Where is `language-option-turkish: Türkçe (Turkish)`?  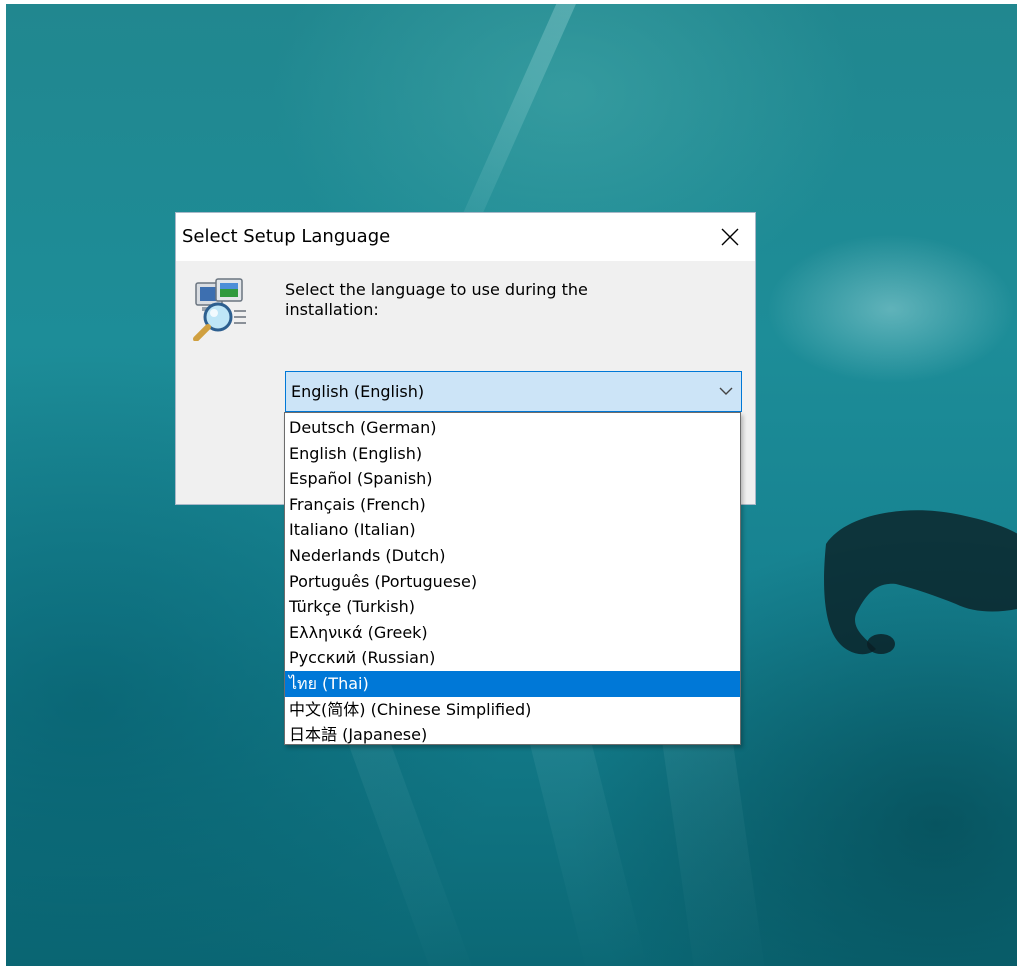
language-option-turkish: Türkçe (Turkish) is located at coordinates (512, 607).